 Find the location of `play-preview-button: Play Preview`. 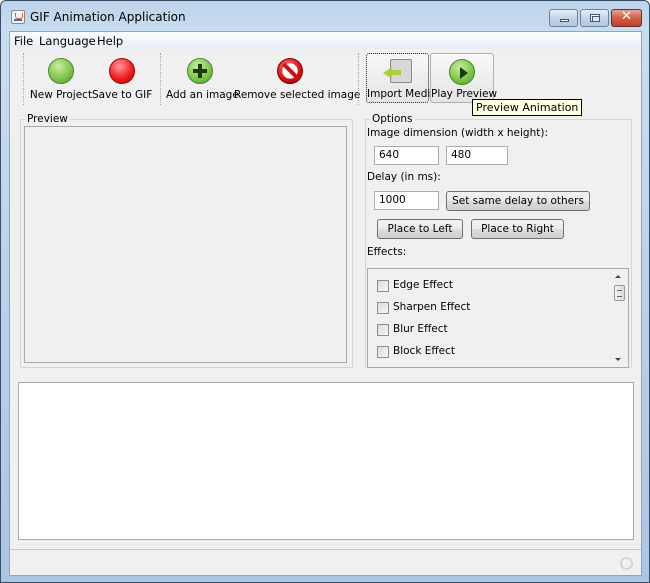

play-preview-button: Play Preview is located at coordinates (463, 78).